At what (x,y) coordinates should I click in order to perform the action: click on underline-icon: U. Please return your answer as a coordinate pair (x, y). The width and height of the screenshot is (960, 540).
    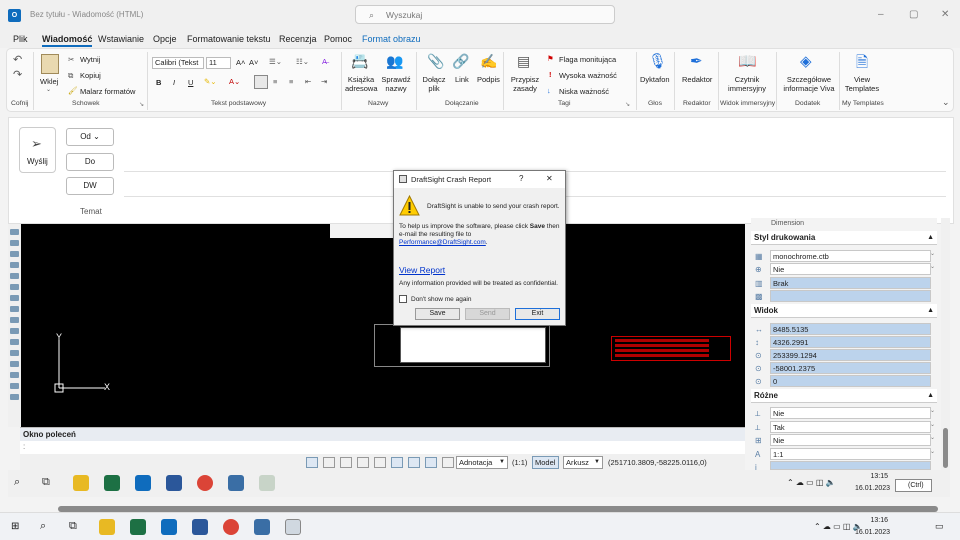
    Looking at the image, I should click on (190, 82).